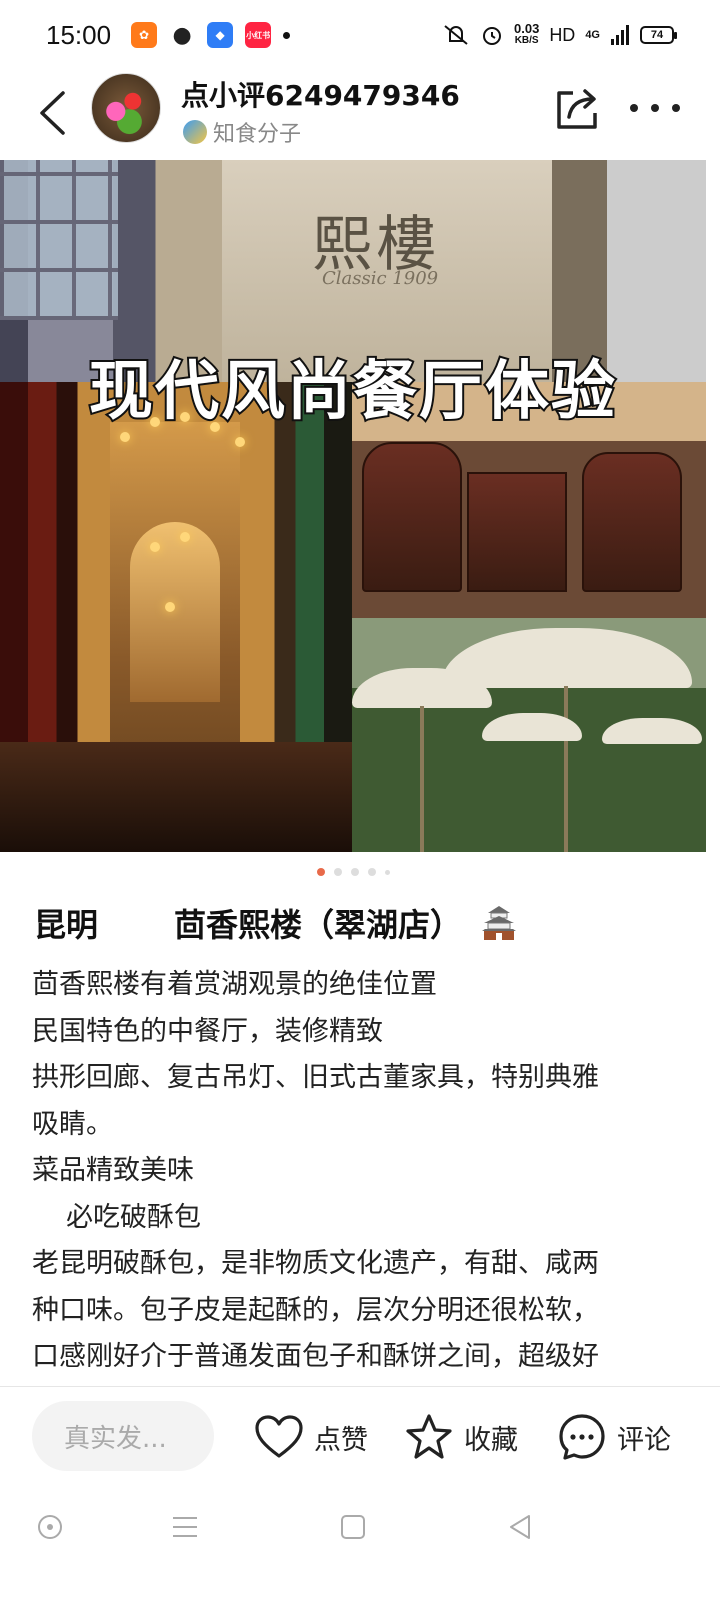 Image resolution: width=720 pixels, height=1600 pixels. I want to click on post-title: 昆明 茴香熙楼（翠湖店）, so click(276, 923).